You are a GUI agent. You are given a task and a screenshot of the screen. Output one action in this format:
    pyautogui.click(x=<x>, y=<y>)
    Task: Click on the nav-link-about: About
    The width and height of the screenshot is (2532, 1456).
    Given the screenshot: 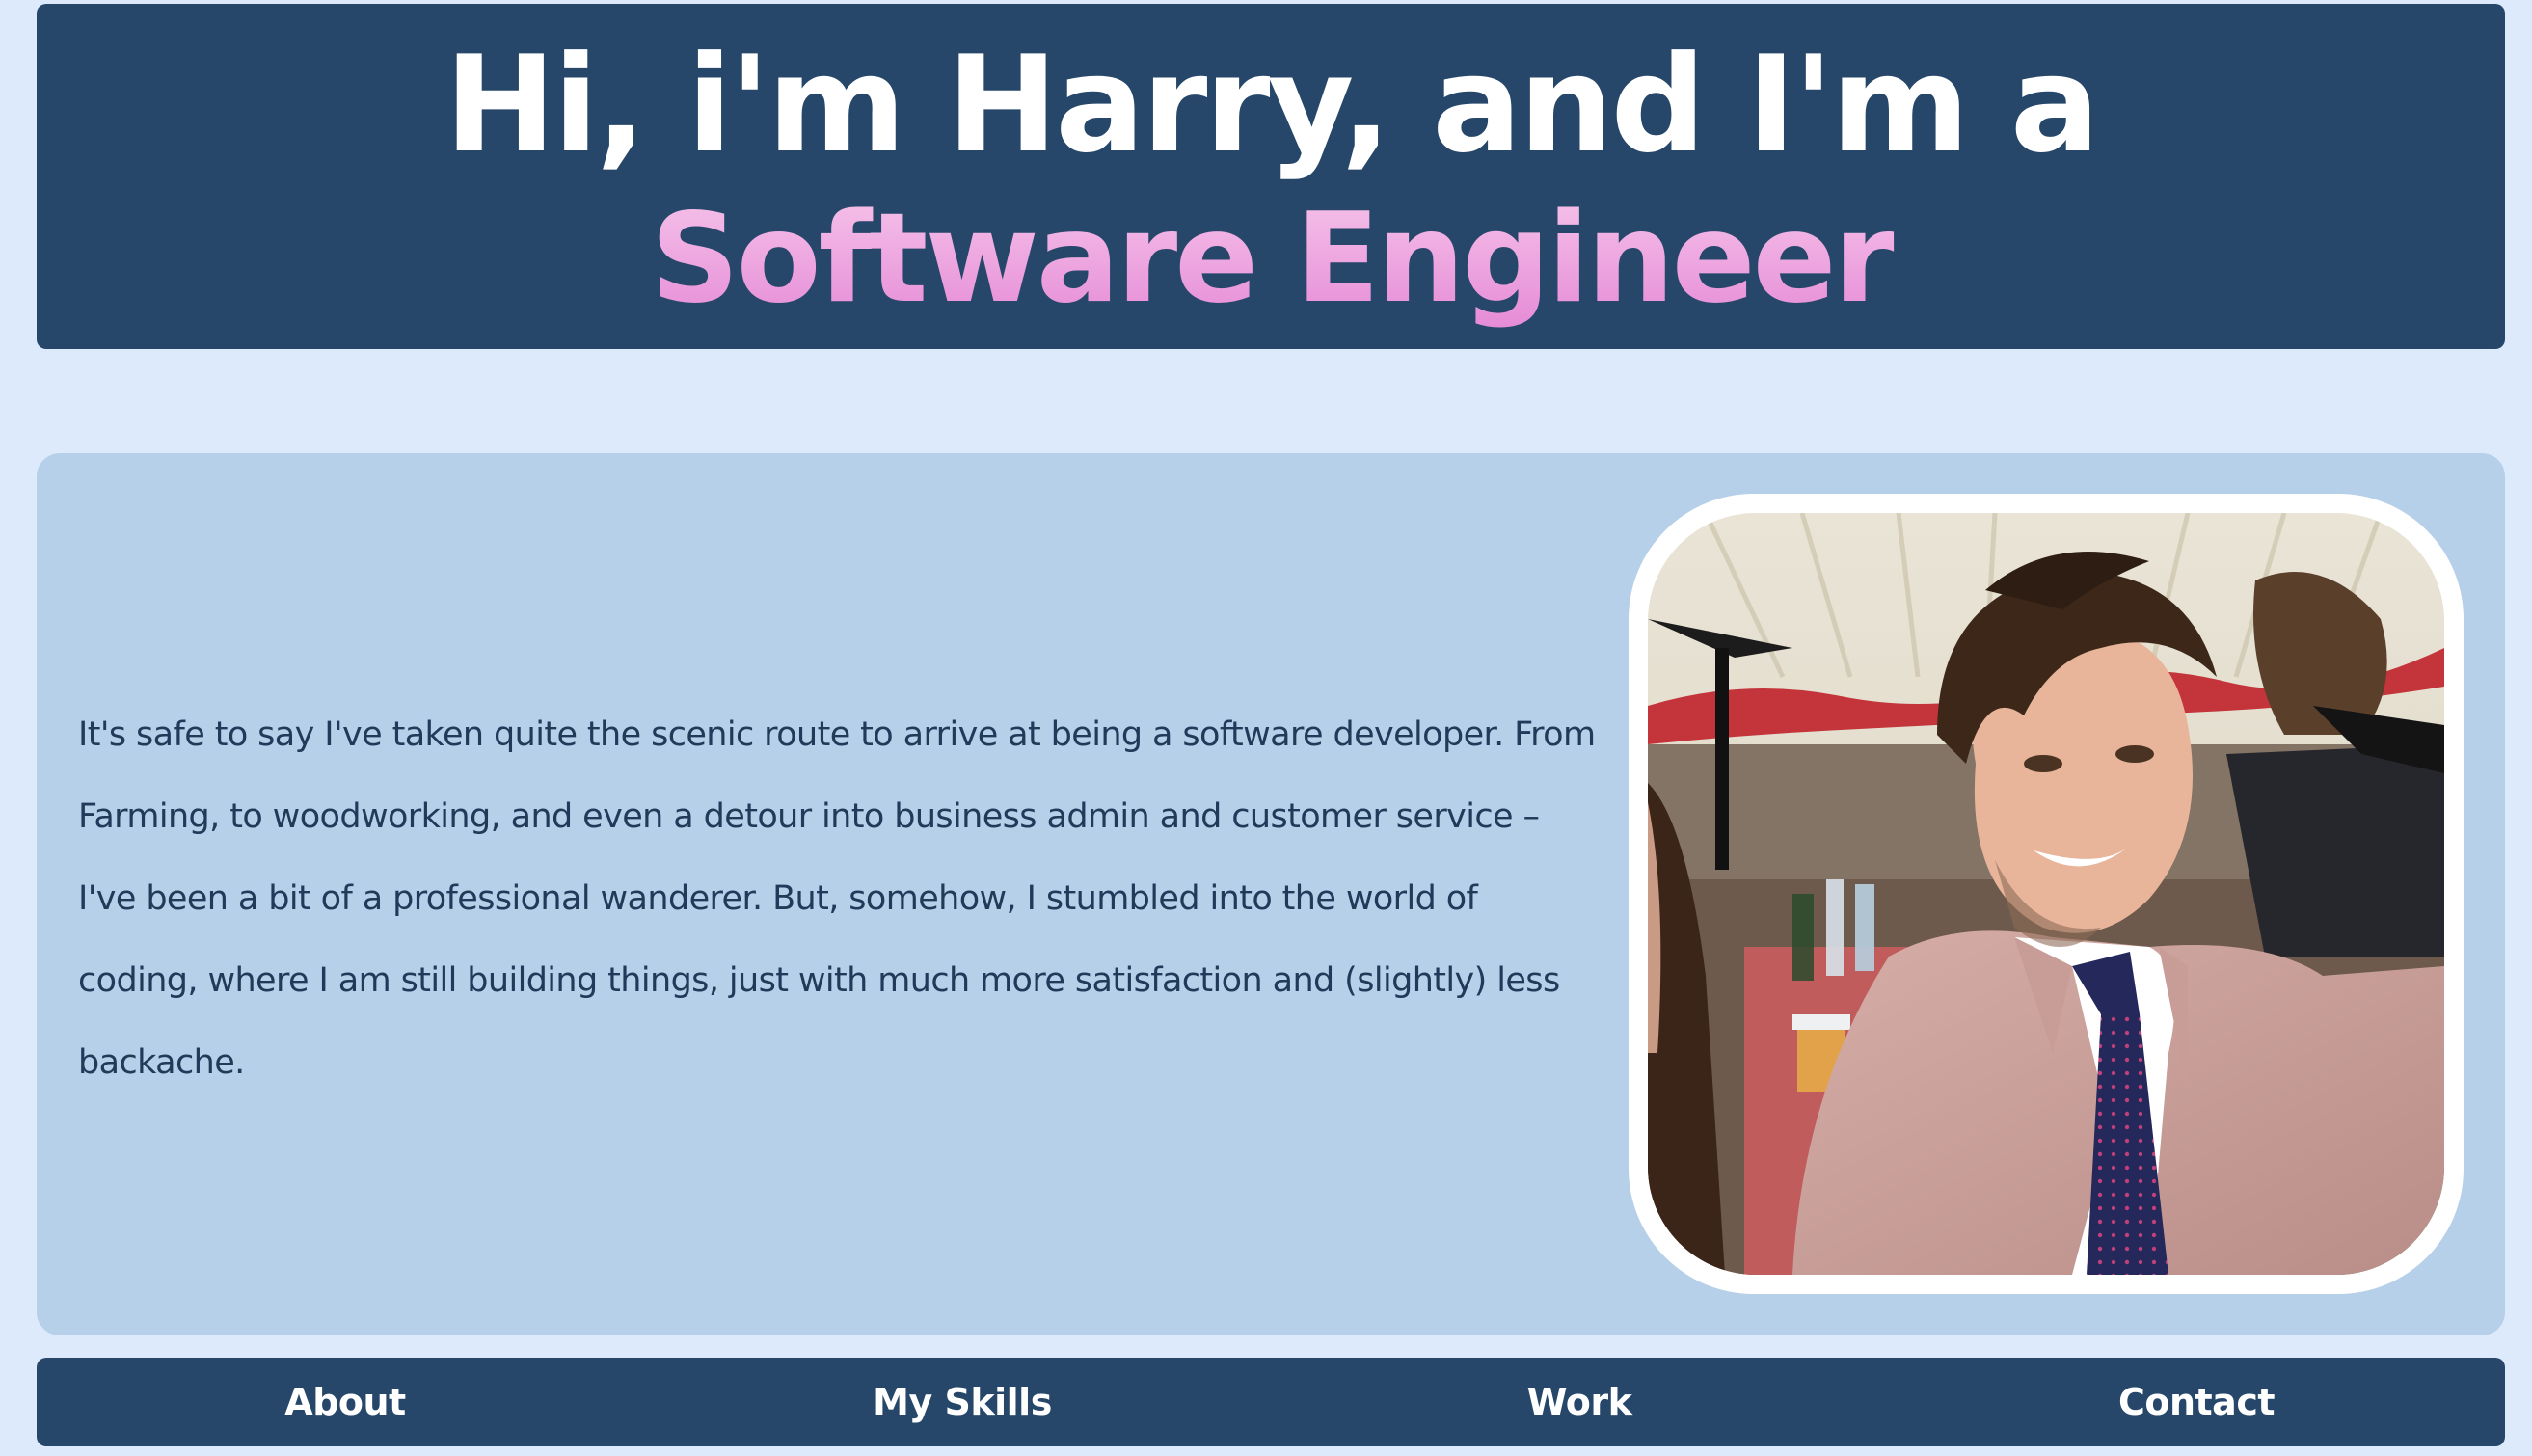 What is the action you would take?
    pyautogui.click(x=345, y=1402)
    